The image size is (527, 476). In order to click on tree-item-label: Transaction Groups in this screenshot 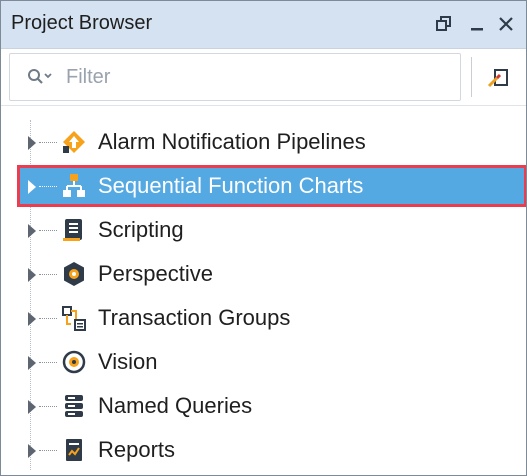, I will do `click(194, 317)`.